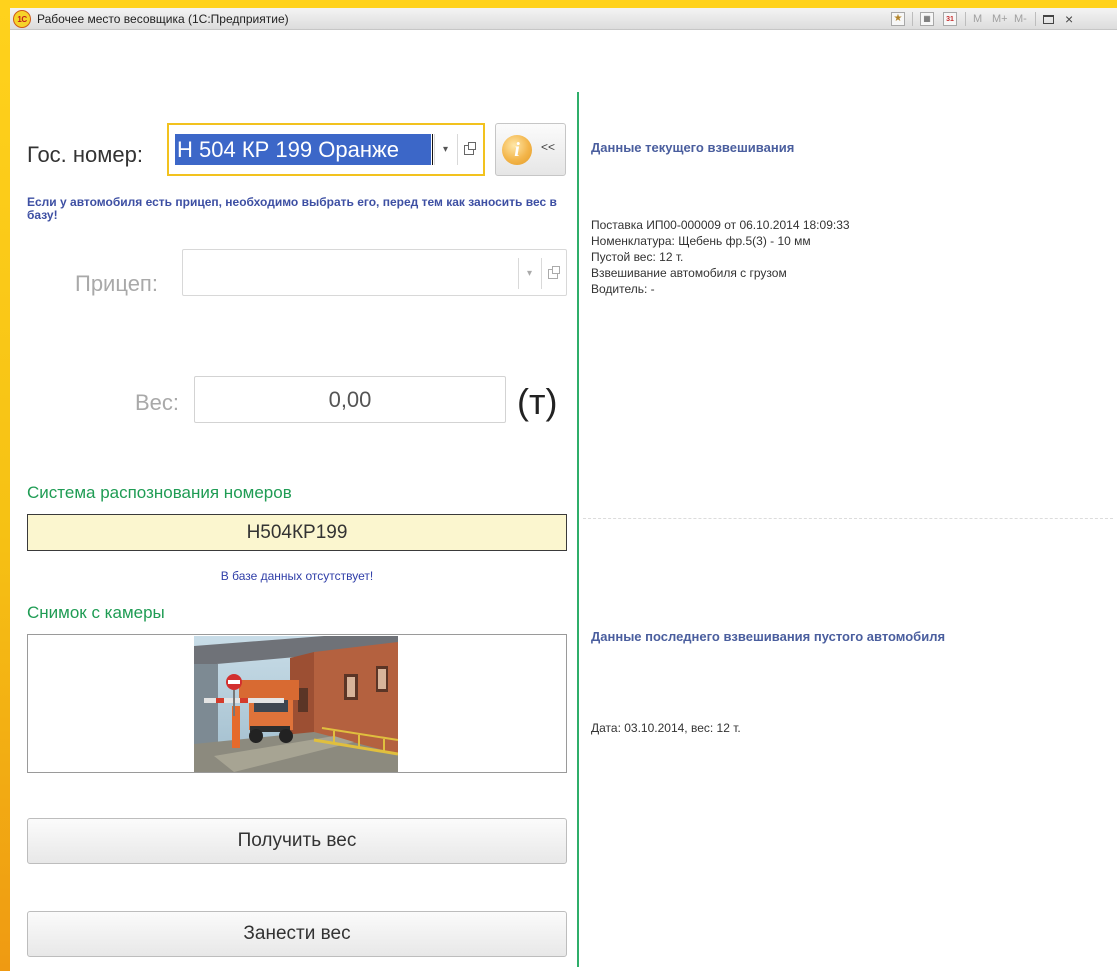  What do you see at coordinates (689, 273) in the screenshot?
I see `weighing-mode-line: Взвешивание автомобиля с грузом` at bounding box center [689, 273].